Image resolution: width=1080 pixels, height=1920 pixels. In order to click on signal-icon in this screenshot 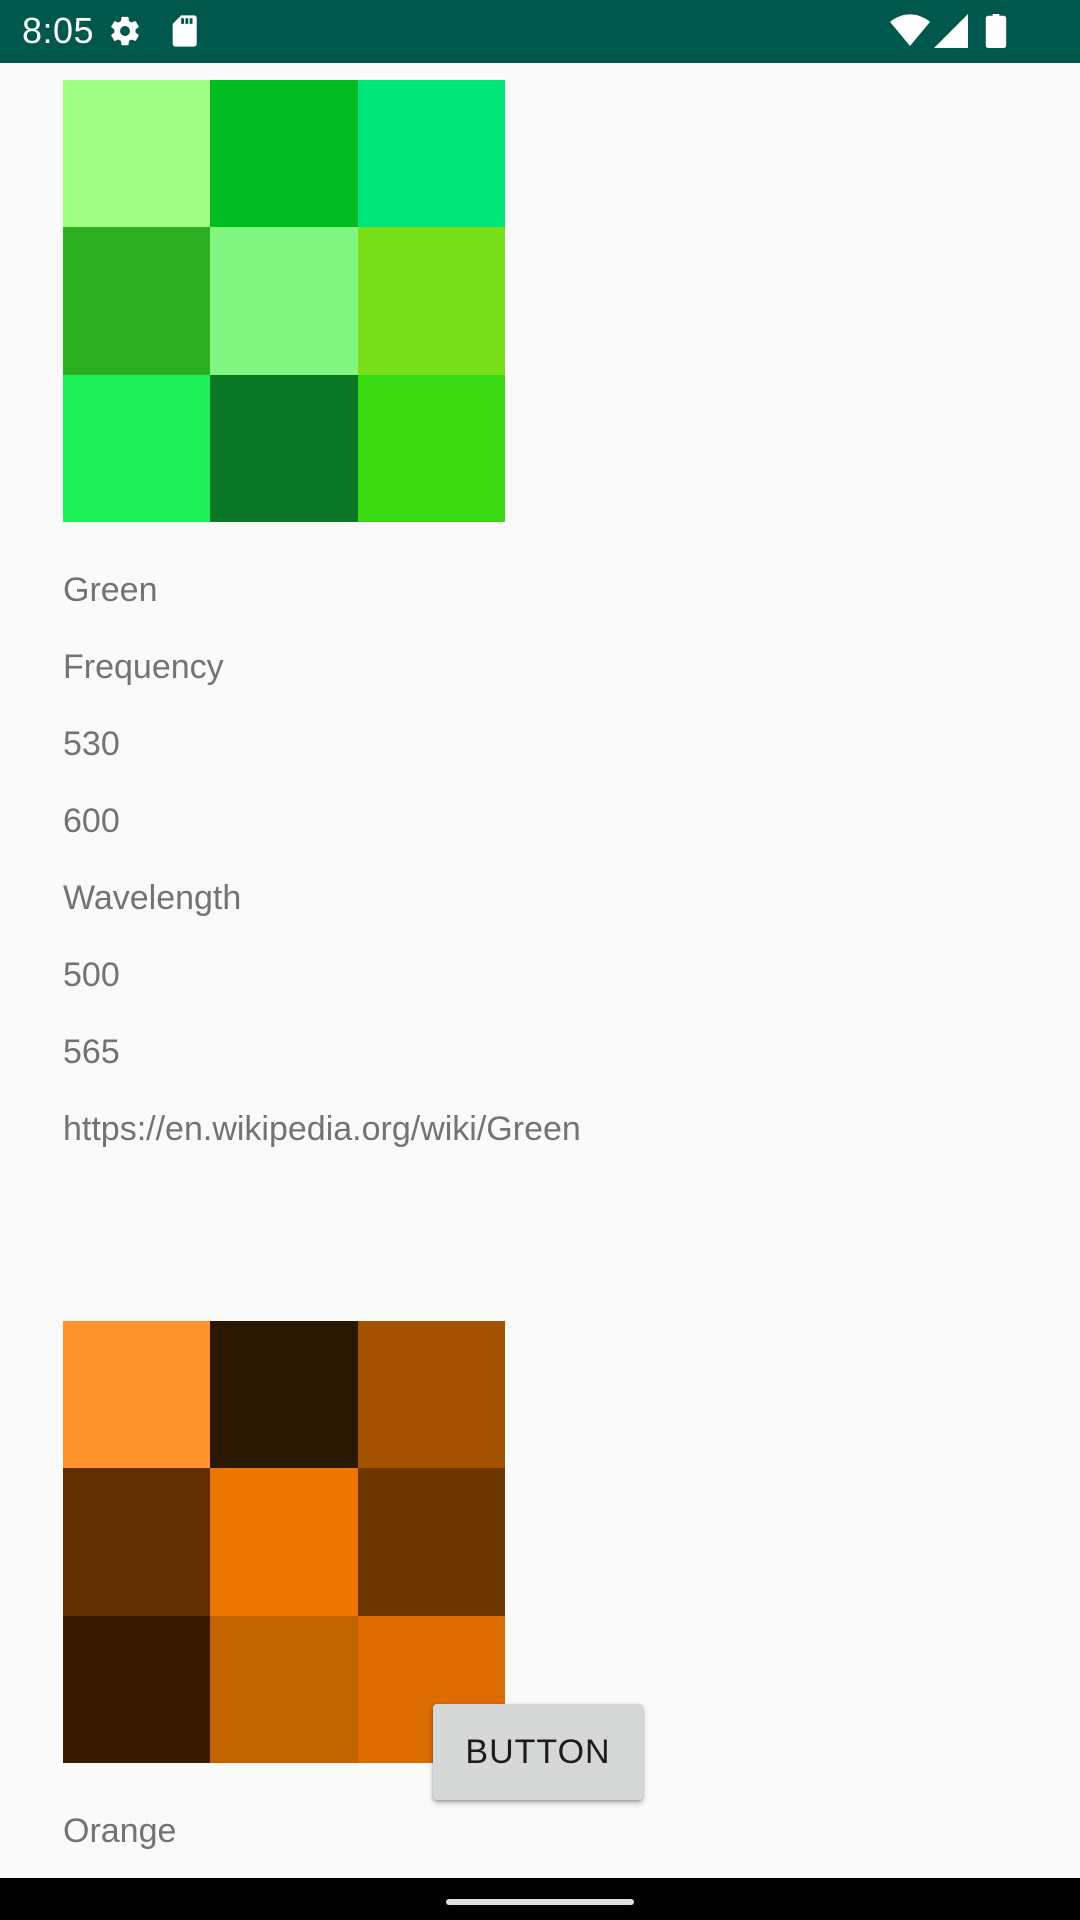, I will do `click(951, 31)`.